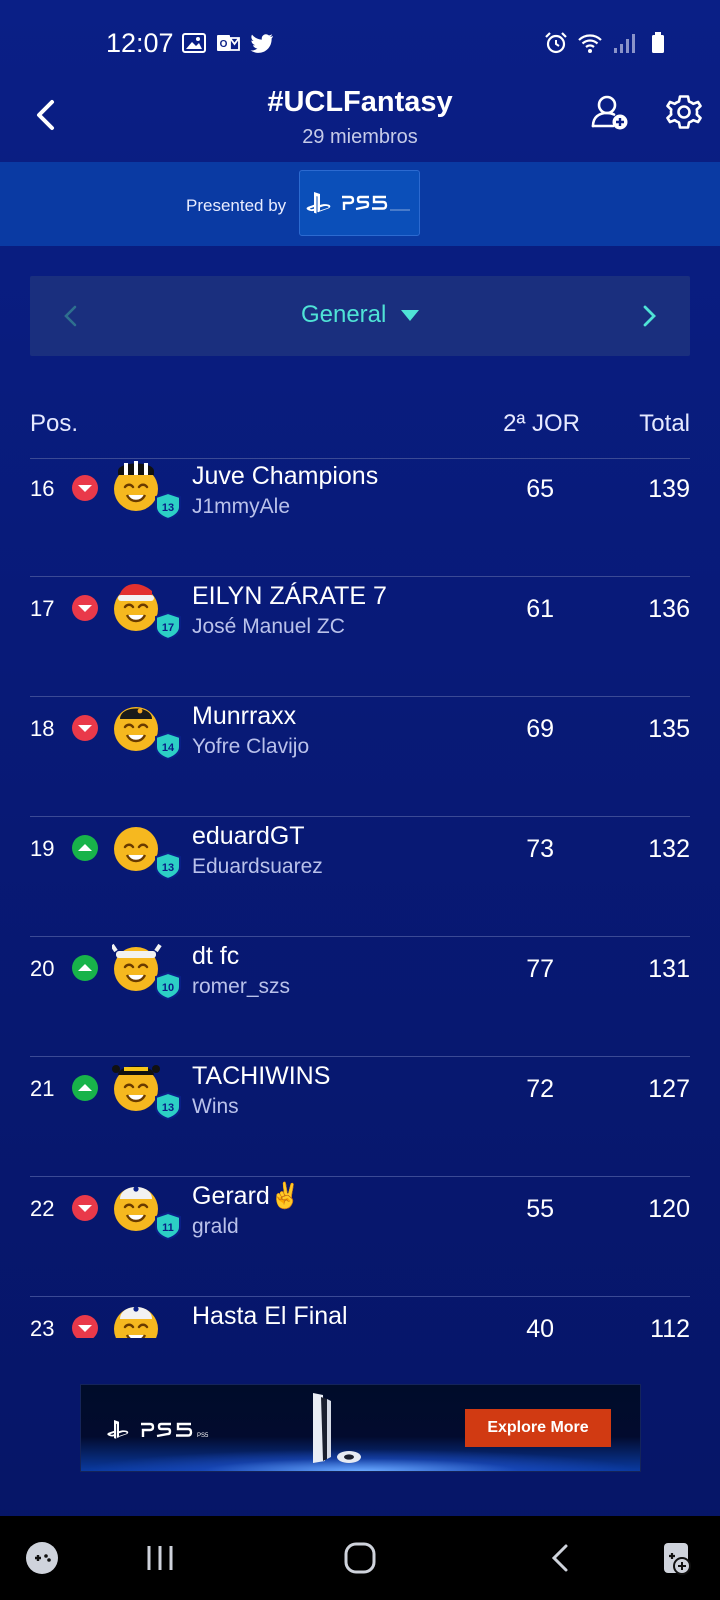 The width and height of the screenshot is (720, 1600). What do you see at coordinates (215, 1106) in the screenshot?
I see `manager-name: Wins` at bounding box center [215, 1106].